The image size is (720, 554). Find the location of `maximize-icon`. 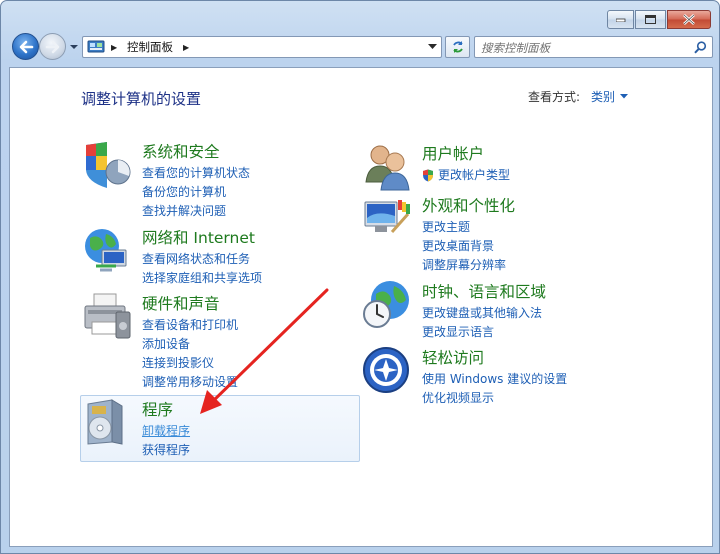

maximize-icon is located at coordinates (650, 19).